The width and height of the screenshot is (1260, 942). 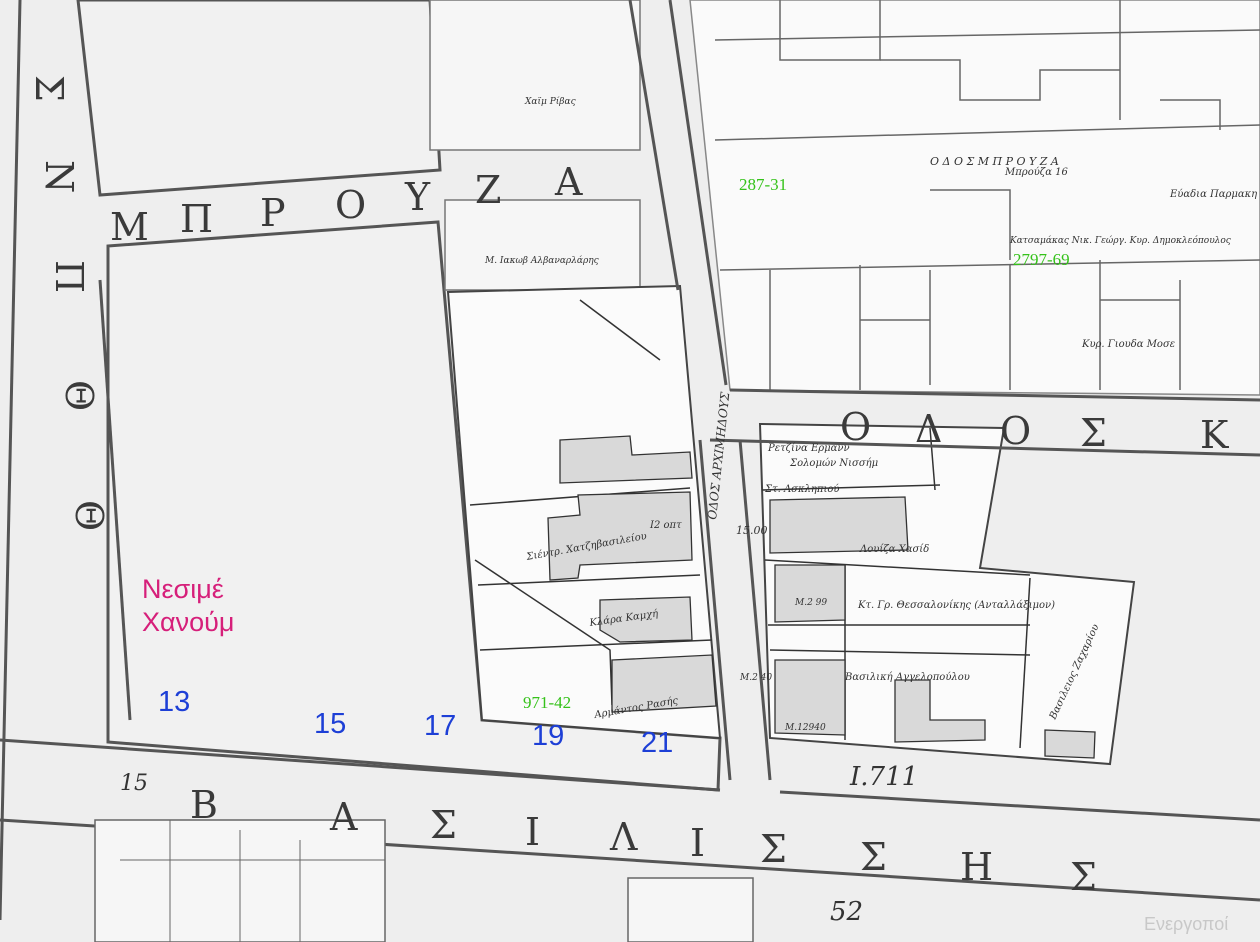 What do you see at coordinates (273, 213) in the screenshot?
I see `street-letter: Ρ` at bounding box center [273, 213].